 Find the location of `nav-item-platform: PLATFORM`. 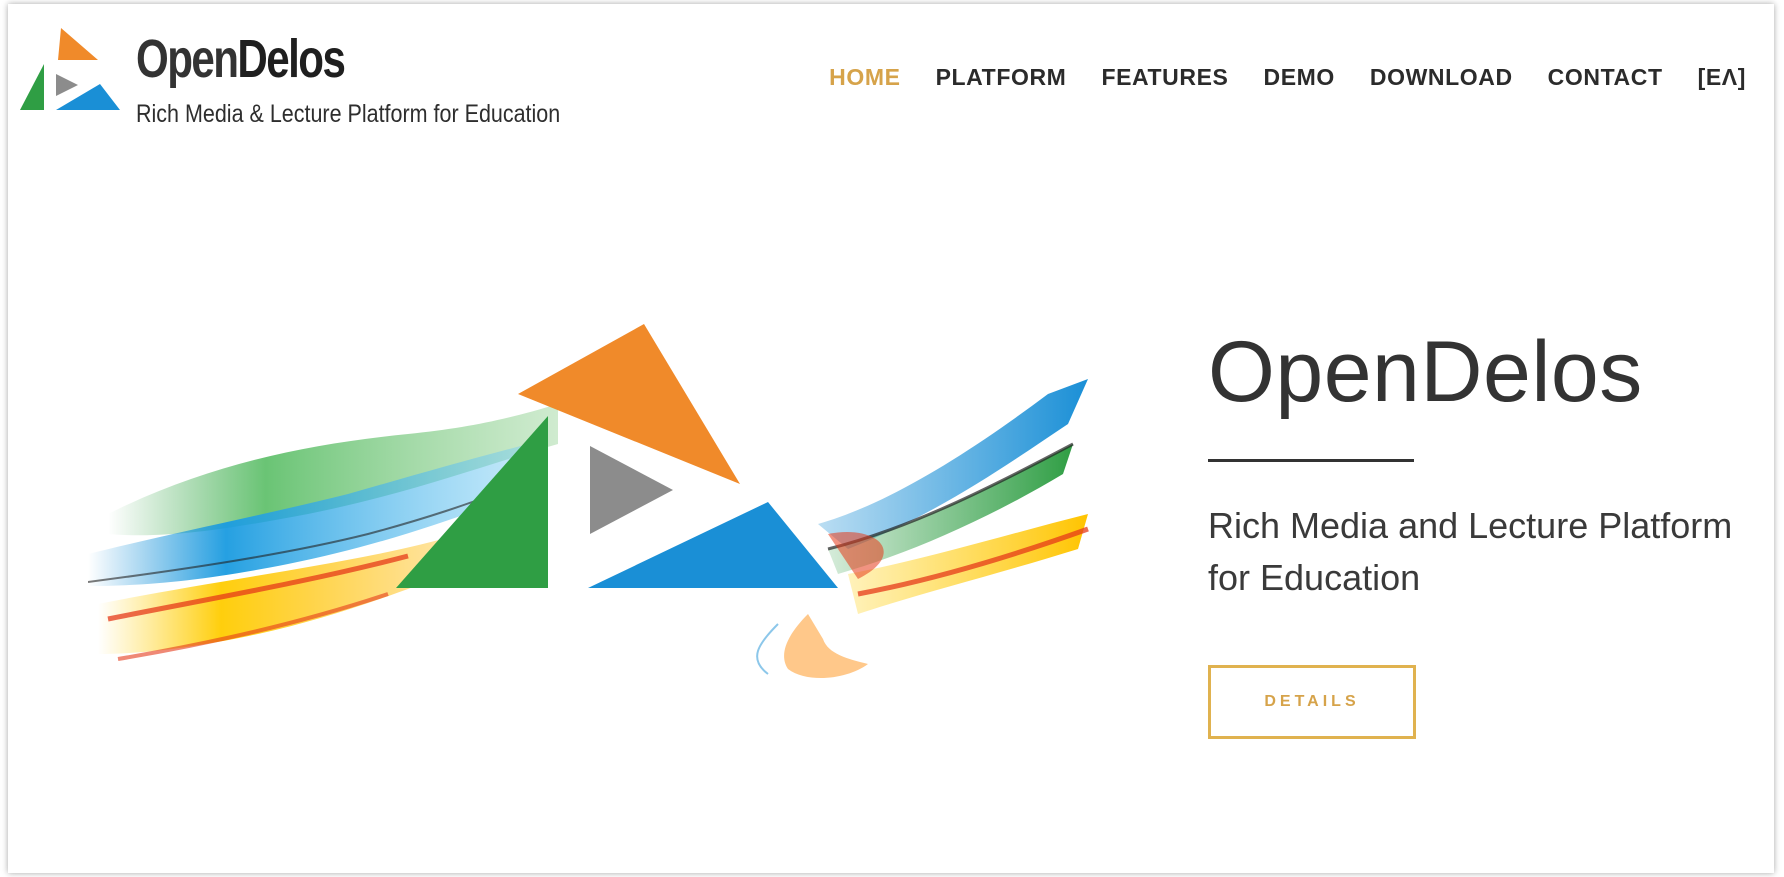

nav-item-platform: PLATFORM is located at coordinates (1001, 77).